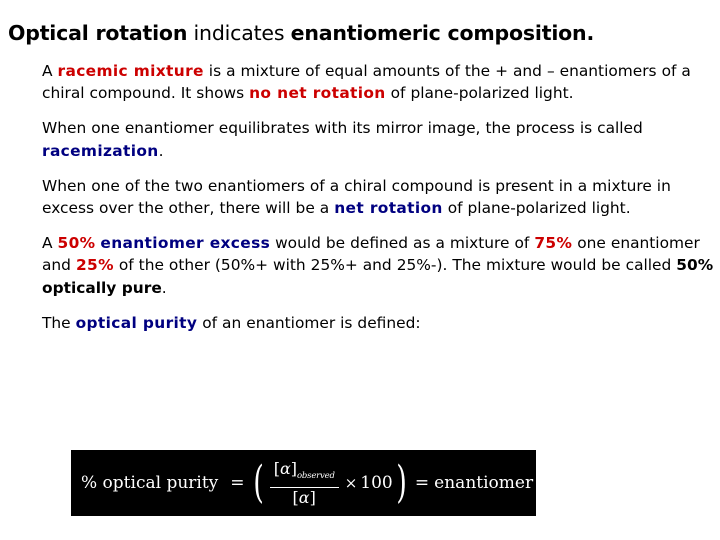  What do you see at coordinates (401, 483) in the screenshot?
I see `formula-close-paren: )` at bounding box center [401, 483].